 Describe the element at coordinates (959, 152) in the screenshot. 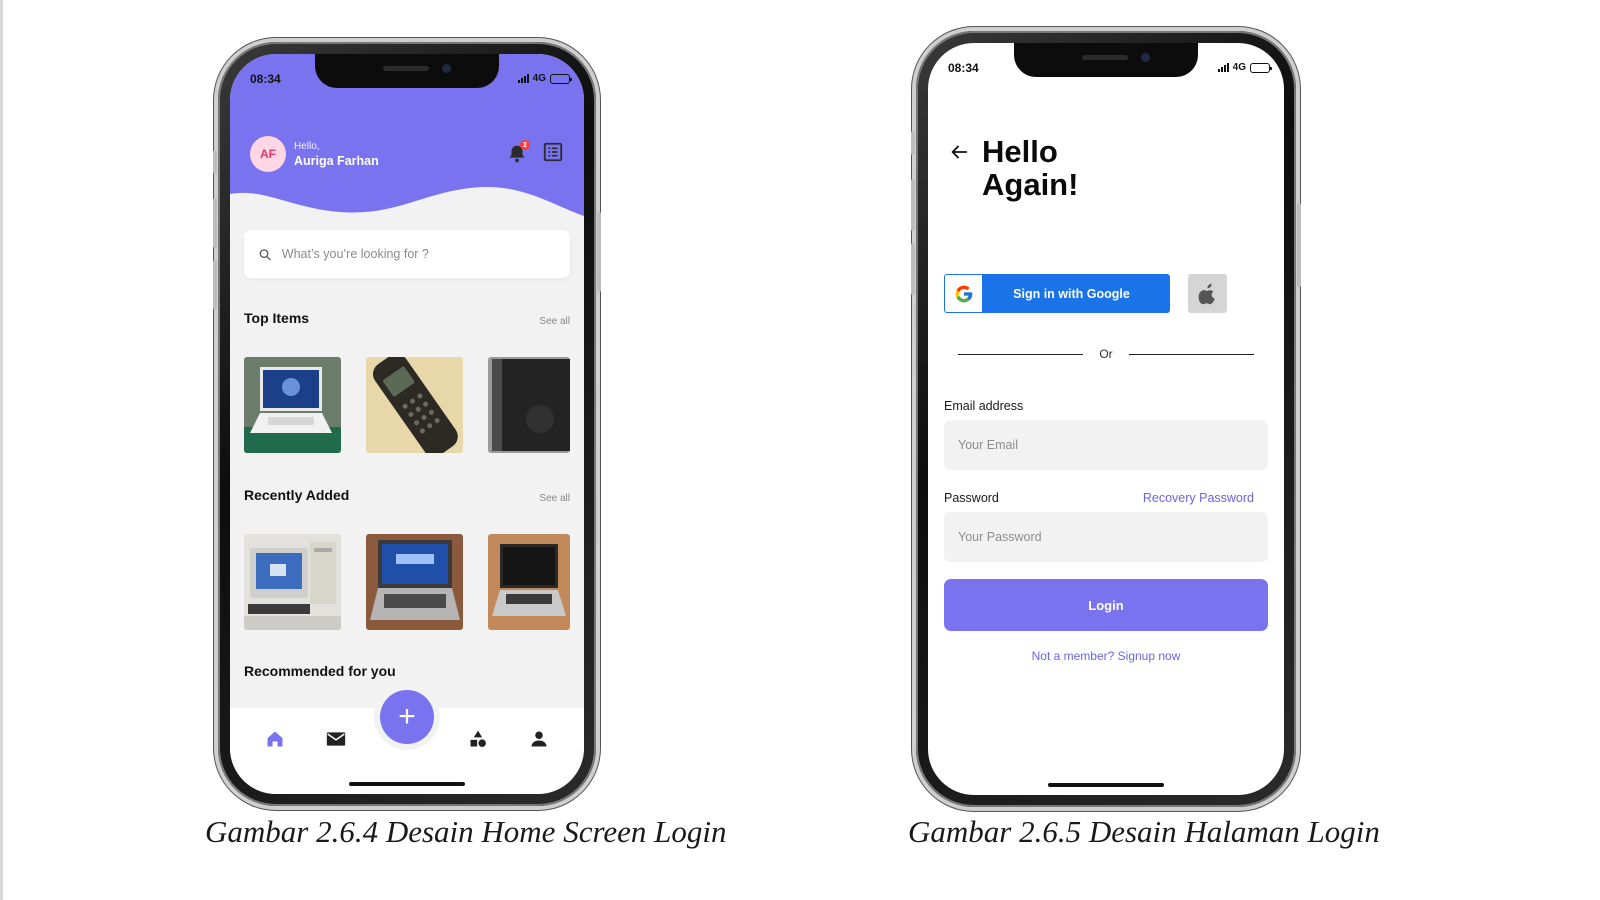

I see `back-arrow-icon` at that location.